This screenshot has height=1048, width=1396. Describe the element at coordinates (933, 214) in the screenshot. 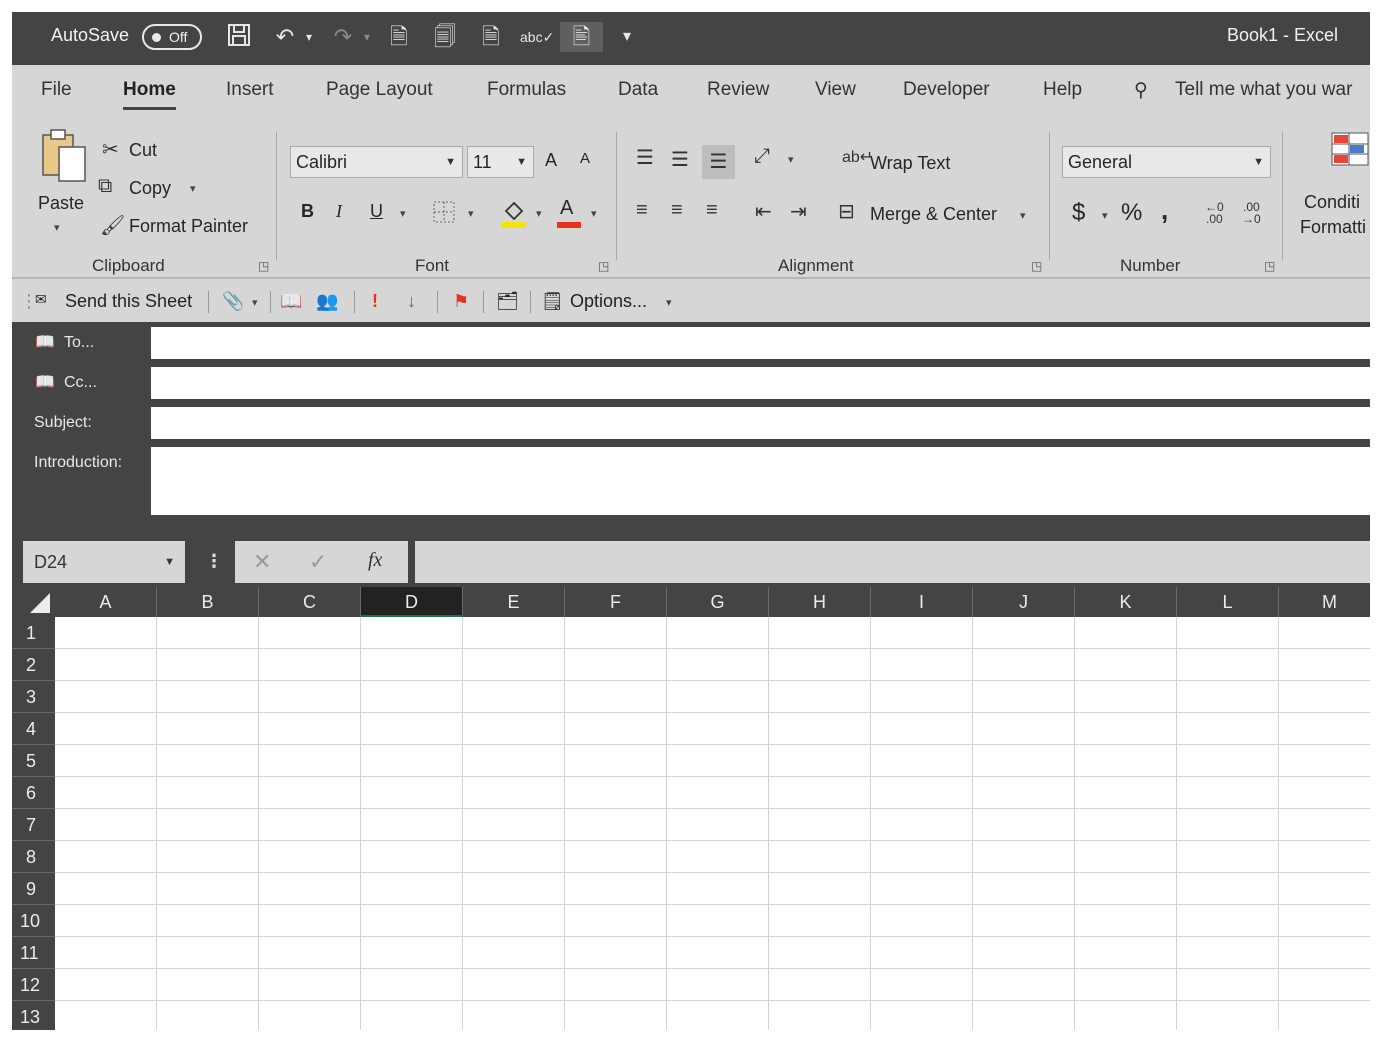

I see `merge-center-button: Merge & Center` at that location.